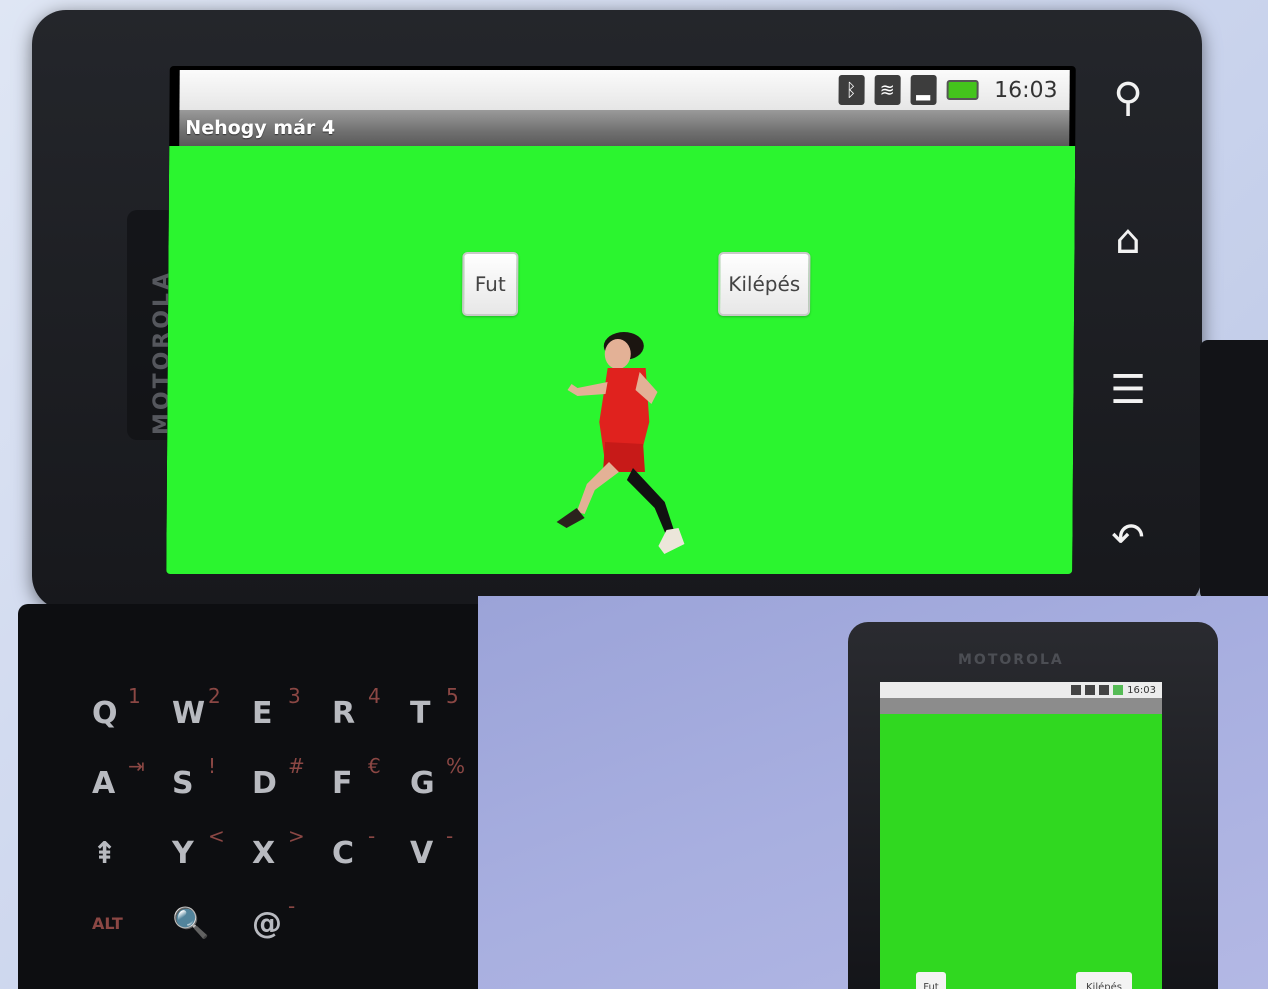 The height and width of the screenshot is (989, 1268). I want to click on key-label: D, so click(264, 783).